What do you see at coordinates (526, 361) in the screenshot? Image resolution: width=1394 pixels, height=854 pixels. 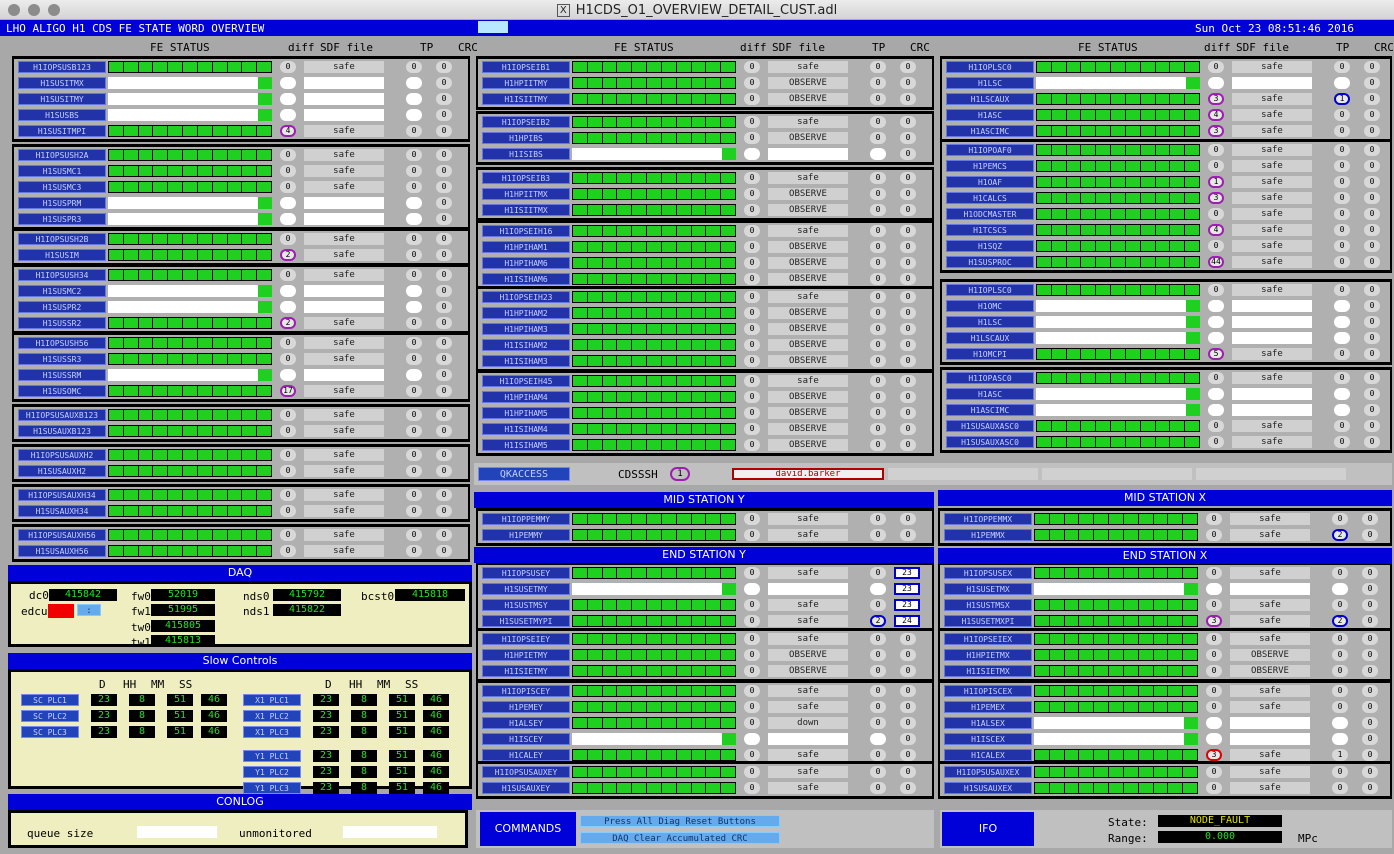 I see `model-name-button: H1ISIHAM3` at bounding box center [526, 361].